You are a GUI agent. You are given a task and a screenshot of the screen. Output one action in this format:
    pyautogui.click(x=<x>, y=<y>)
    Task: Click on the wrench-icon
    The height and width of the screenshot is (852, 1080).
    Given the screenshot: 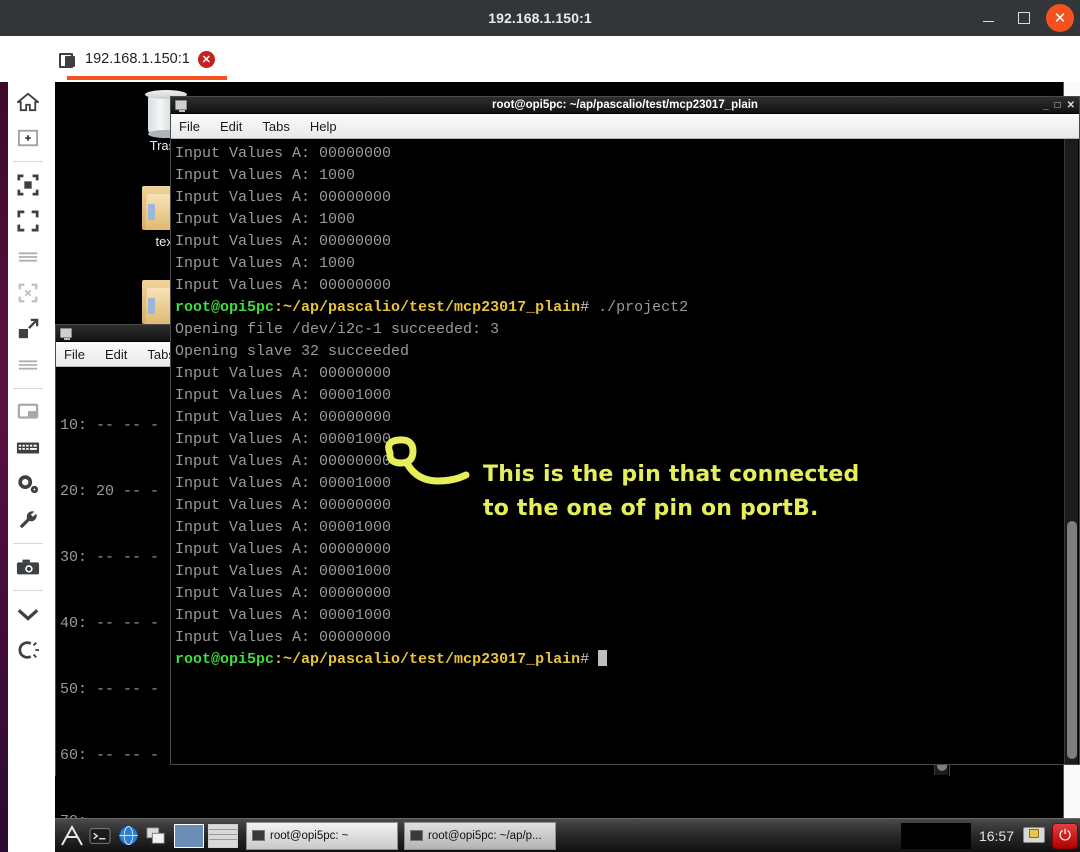 What is the action you would take?
    pyautogui.click(x=27, y=520)
    